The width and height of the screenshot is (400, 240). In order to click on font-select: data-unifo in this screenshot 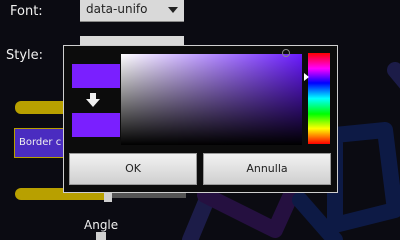, I will do `click(132, 11)`.